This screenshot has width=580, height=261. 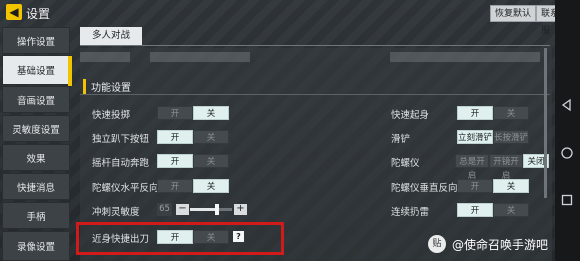 I want to click on gyro-scope: 开镜开启, so click(x=506, y=167).